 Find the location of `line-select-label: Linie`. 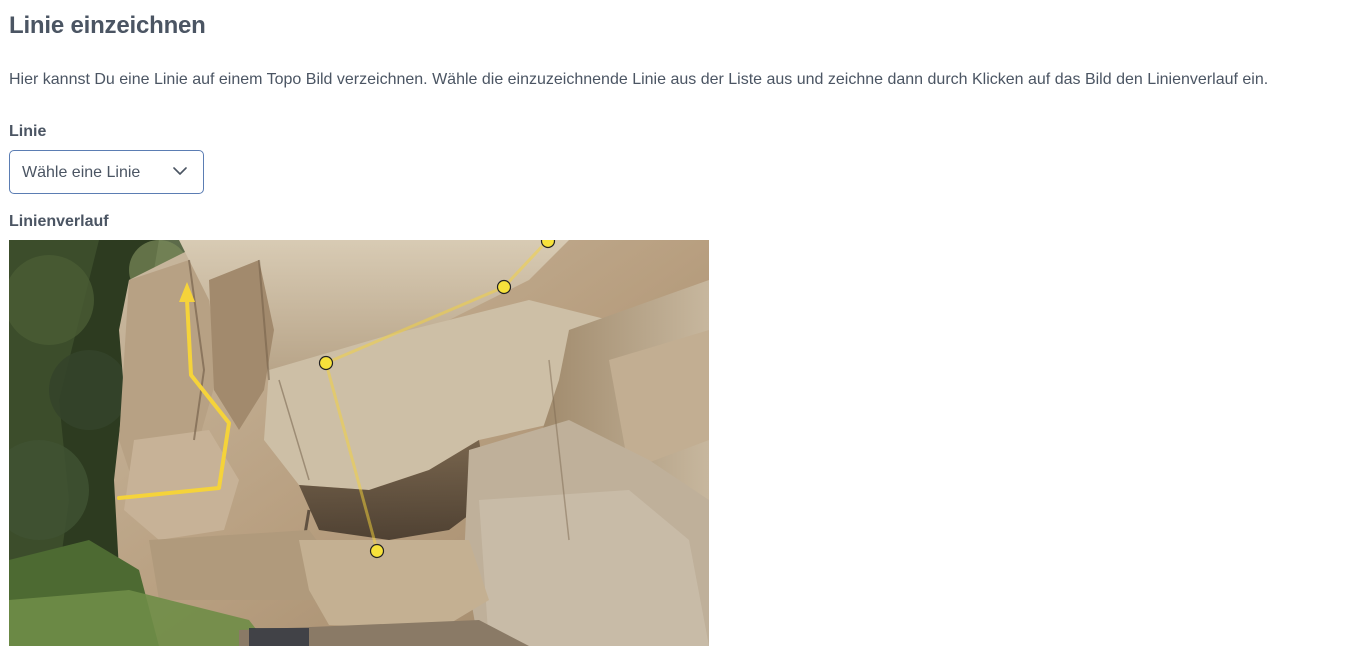

line-select-label: Linie is located at coordinates (28, 131).